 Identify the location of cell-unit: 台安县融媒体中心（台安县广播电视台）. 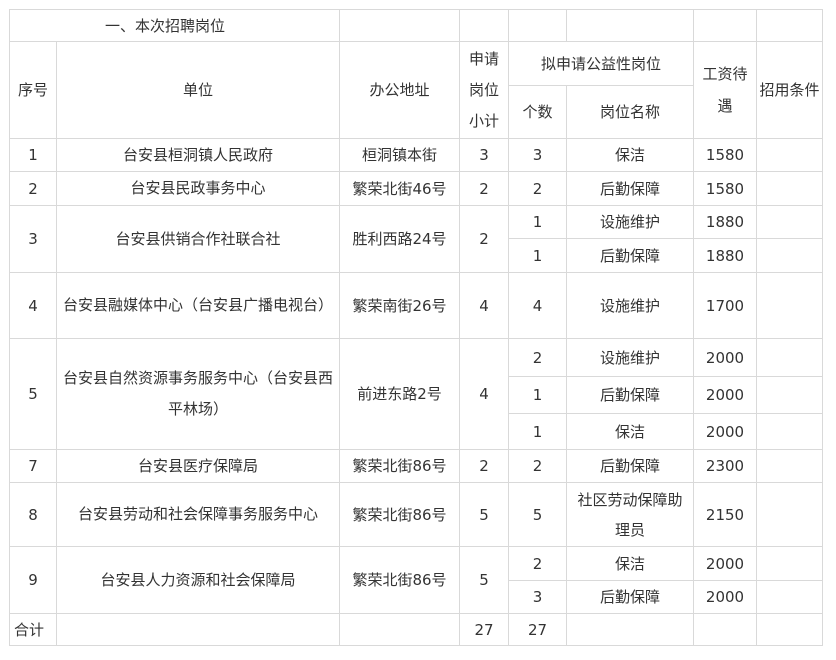
(198, 305).